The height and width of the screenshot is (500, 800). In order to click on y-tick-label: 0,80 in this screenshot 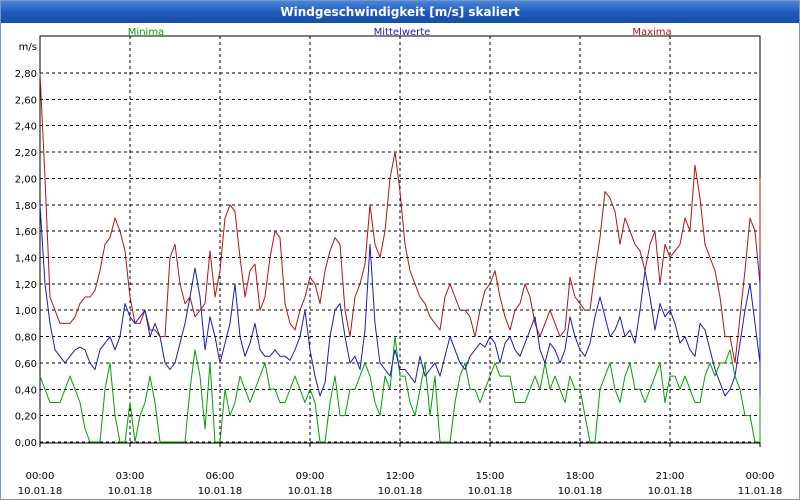, I will do `click(26, 338)`.